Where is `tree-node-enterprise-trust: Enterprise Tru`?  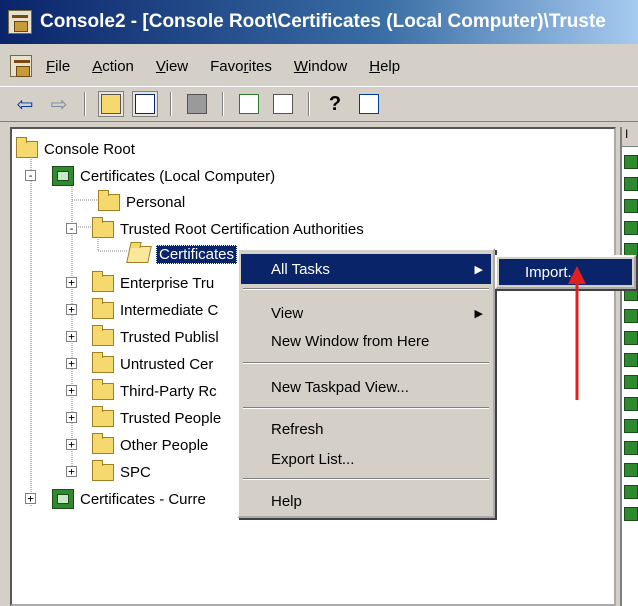
tree-node-enterprise-trust: Enterprise Tru is located at coordinates (153, 282).